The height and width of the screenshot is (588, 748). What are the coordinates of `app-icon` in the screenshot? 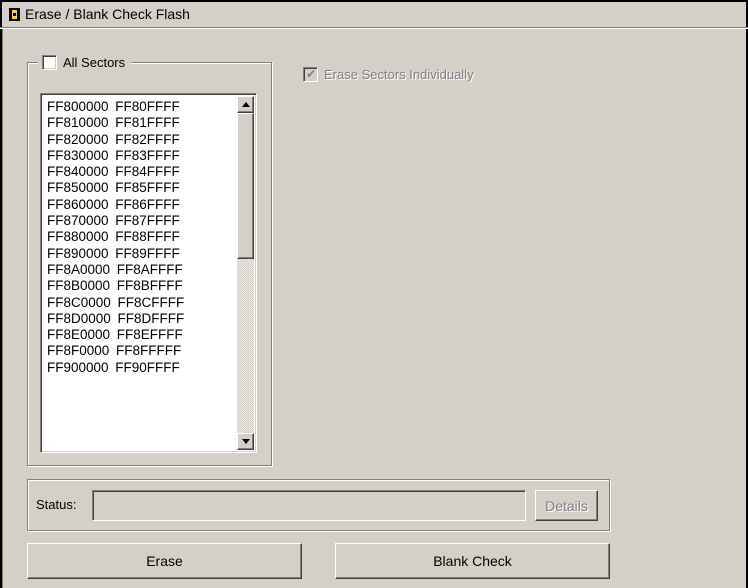 It's located at (14, 14).